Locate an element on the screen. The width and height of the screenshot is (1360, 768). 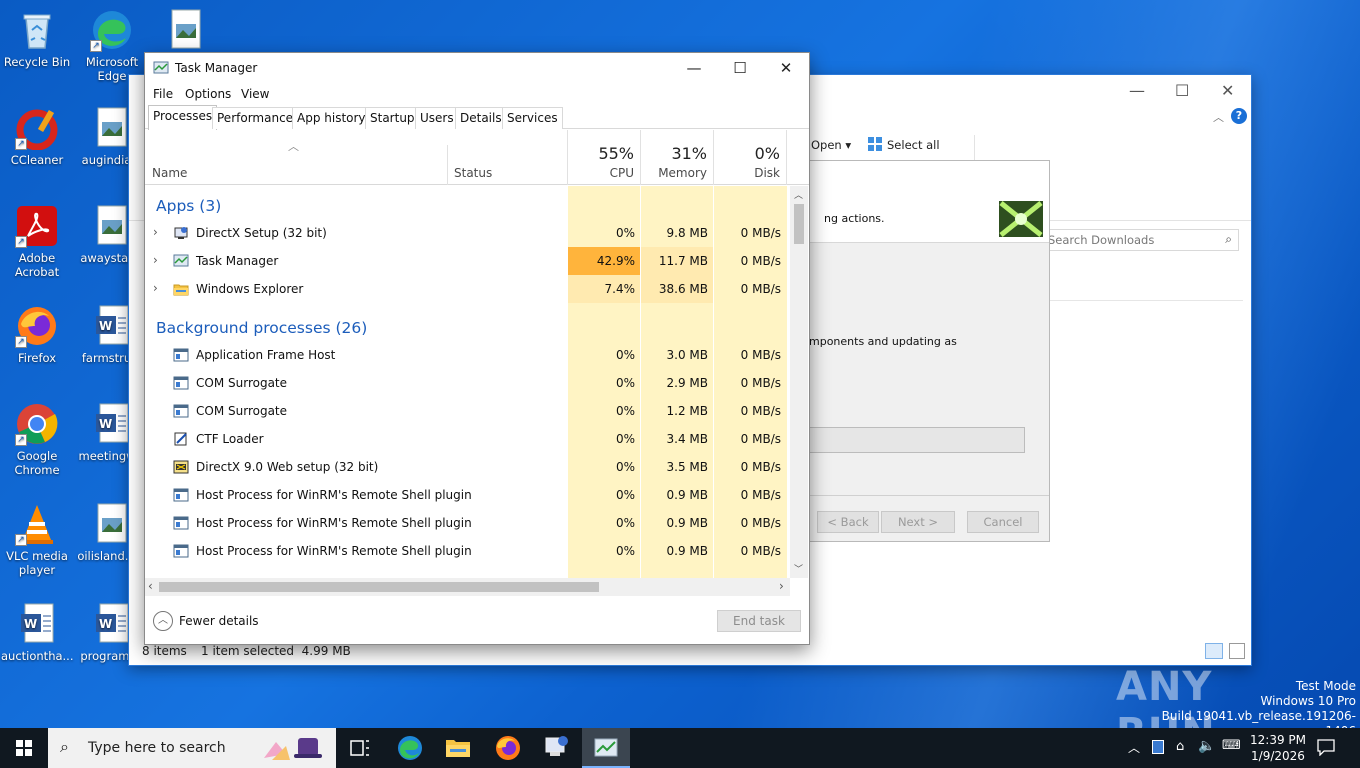
ribbon-divider is located at coordinates (974, 148).